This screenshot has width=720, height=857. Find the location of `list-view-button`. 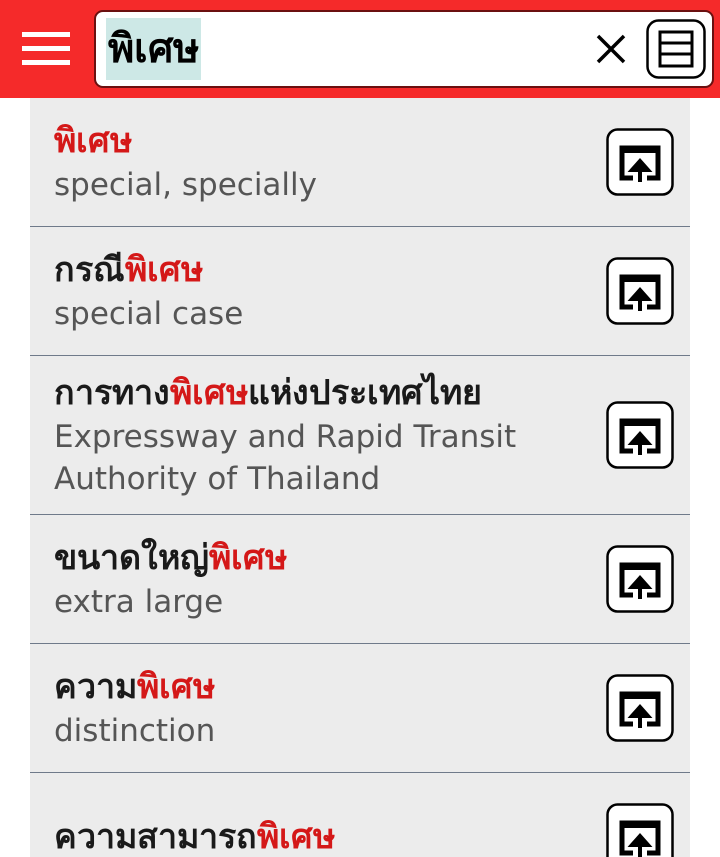

list-view-button is located at coordinates (676, 49).